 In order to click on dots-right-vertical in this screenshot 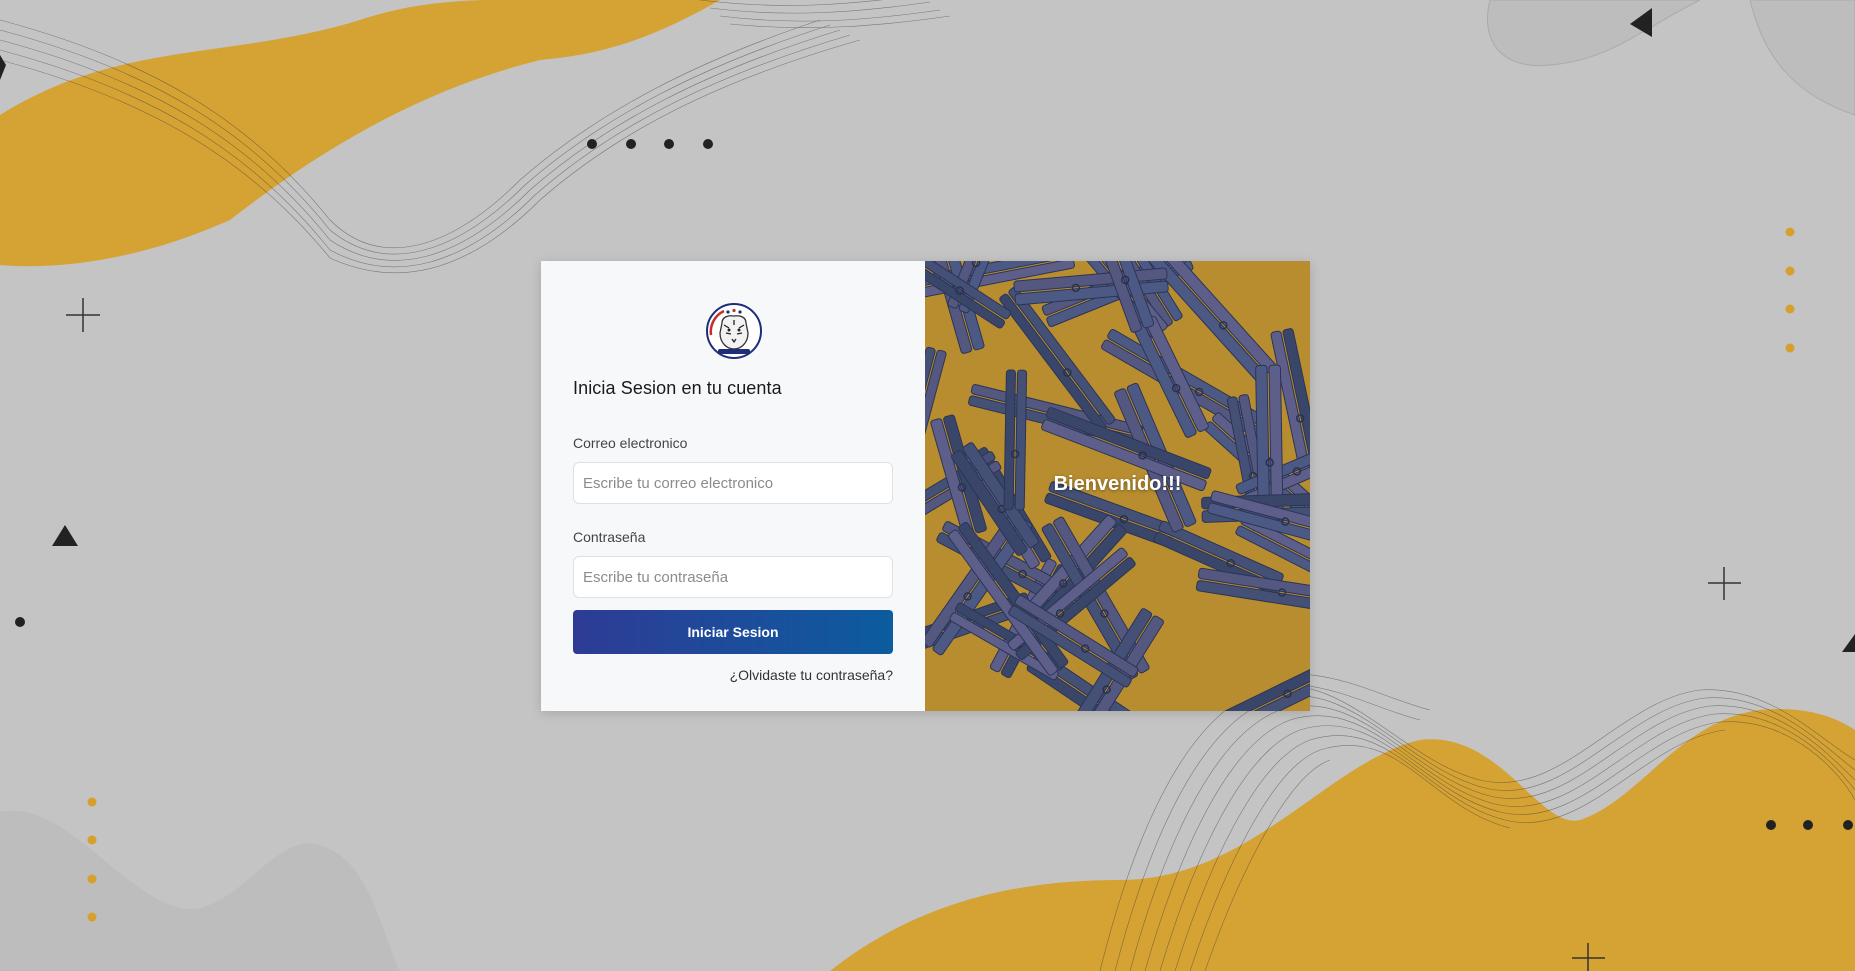, I will do `click(1790, 290)`.